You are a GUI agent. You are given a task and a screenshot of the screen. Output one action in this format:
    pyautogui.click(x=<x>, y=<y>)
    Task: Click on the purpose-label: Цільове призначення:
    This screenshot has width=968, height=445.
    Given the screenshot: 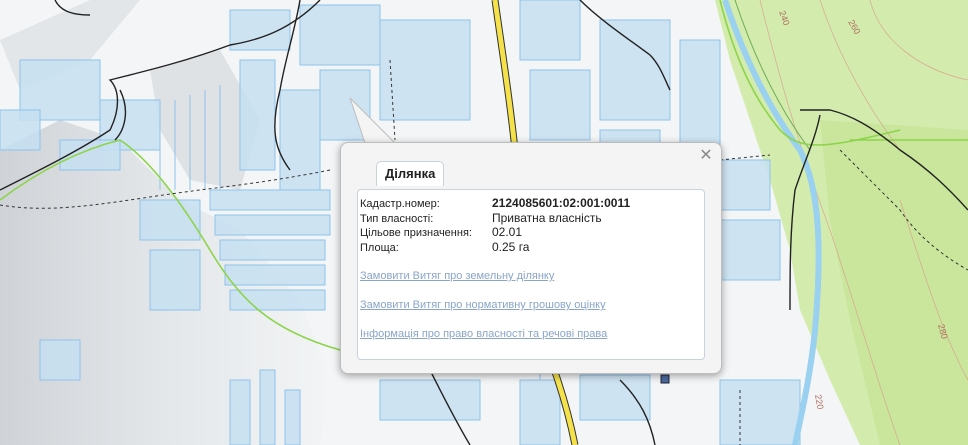 What is the action you would take?
    pyautogui.click(x=416, y=233)
    